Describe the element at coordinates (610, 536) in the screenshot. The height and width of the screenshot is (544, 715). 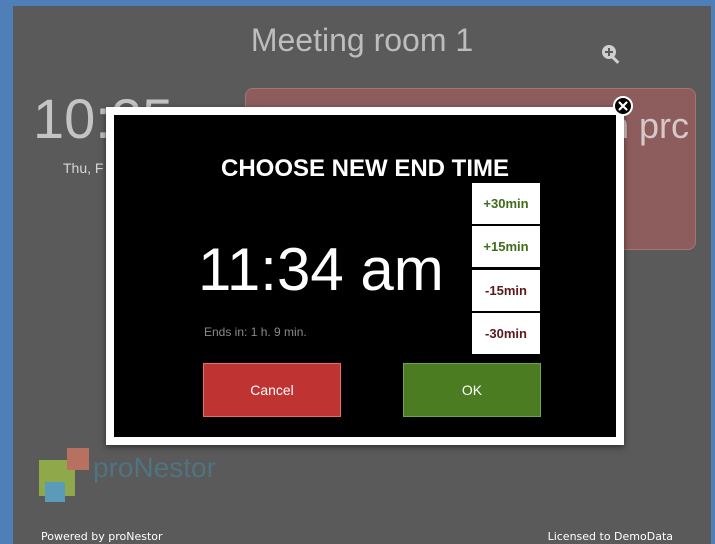
I see `licensed-to-text: Licensed to DemoData` at that location.